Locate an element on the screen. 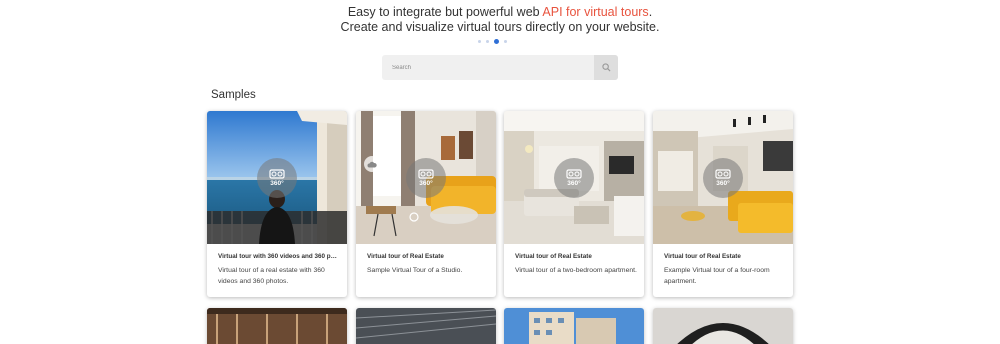 The height and width of the screenshot is (344, 1000). api-link: API for virtual tours is located at coordinates (595, 12).